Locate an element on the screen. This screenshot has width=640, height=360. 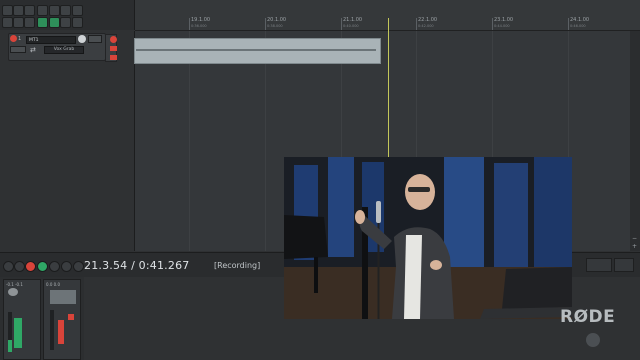
repeat-button is located at coordinates (78, 266).